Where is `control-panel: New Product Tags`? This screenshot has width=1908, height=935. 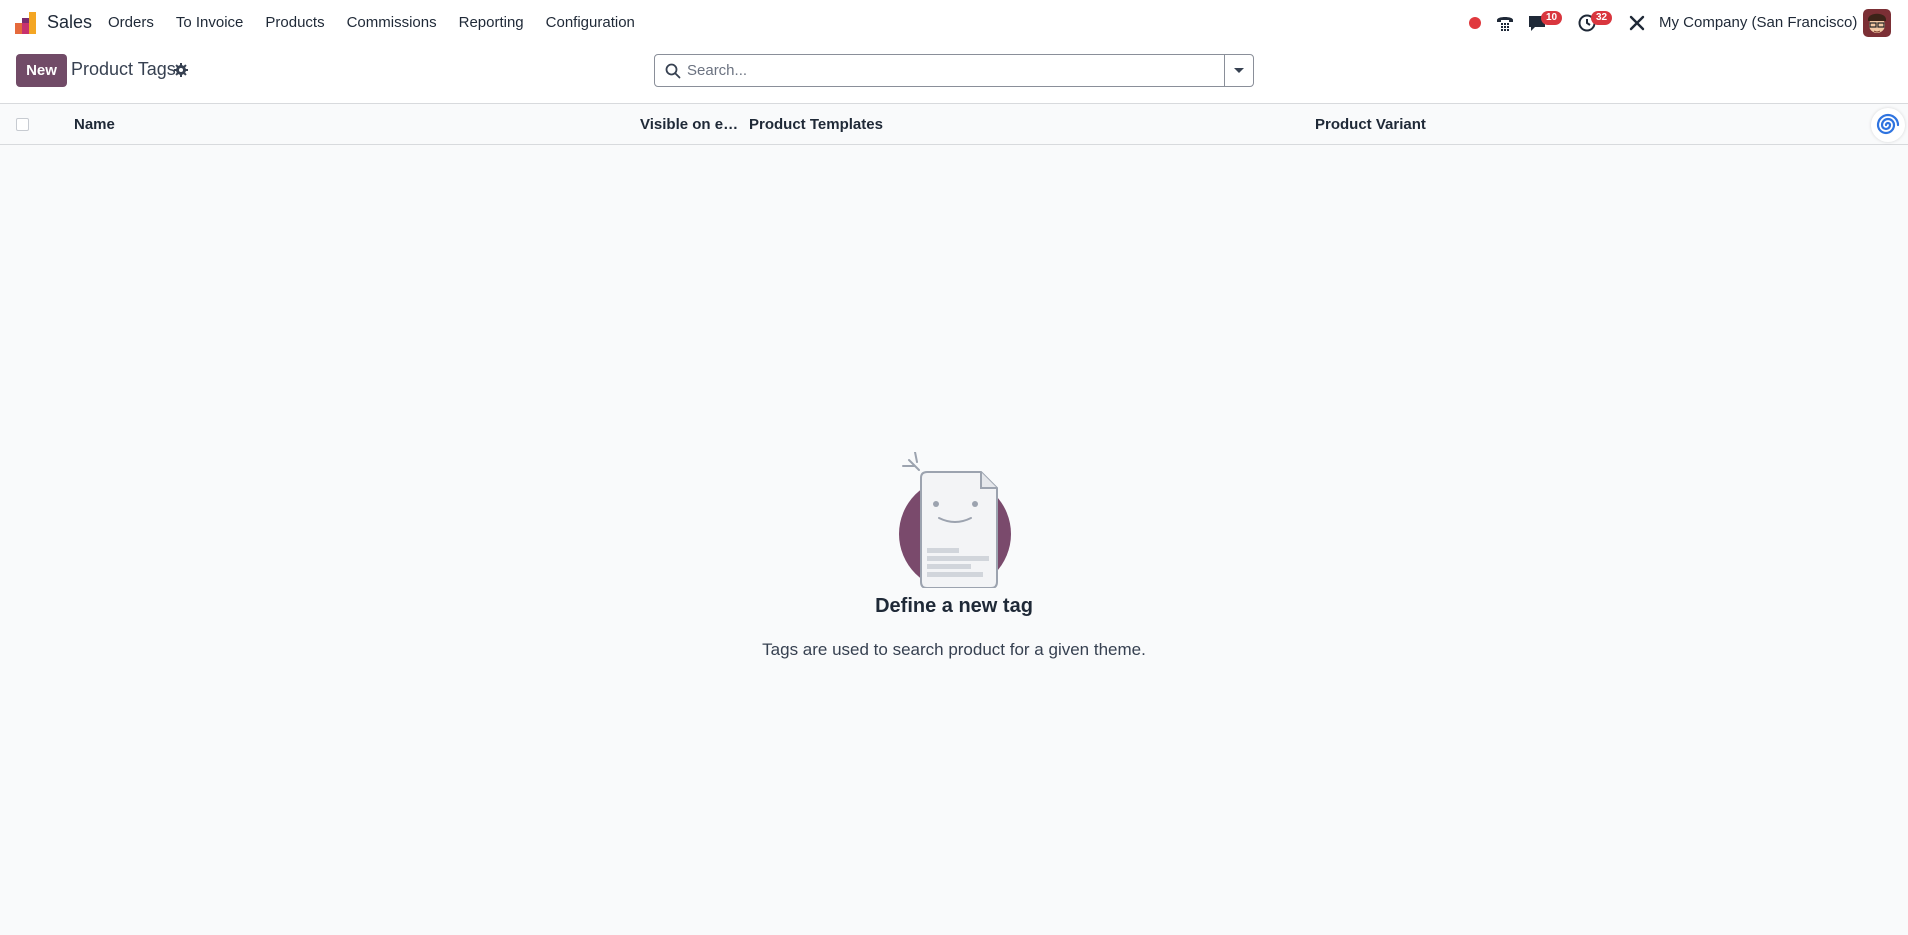 control-panel: New Product Tags is located at coordinates (954, 75).